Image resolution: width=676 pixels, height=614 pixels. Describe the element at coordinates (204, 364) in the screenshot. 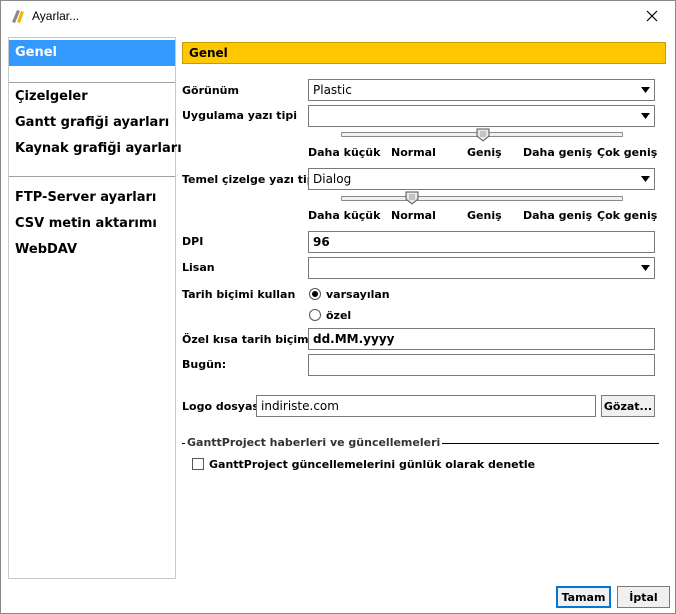

I see `today-label: Bugün:` at that location.